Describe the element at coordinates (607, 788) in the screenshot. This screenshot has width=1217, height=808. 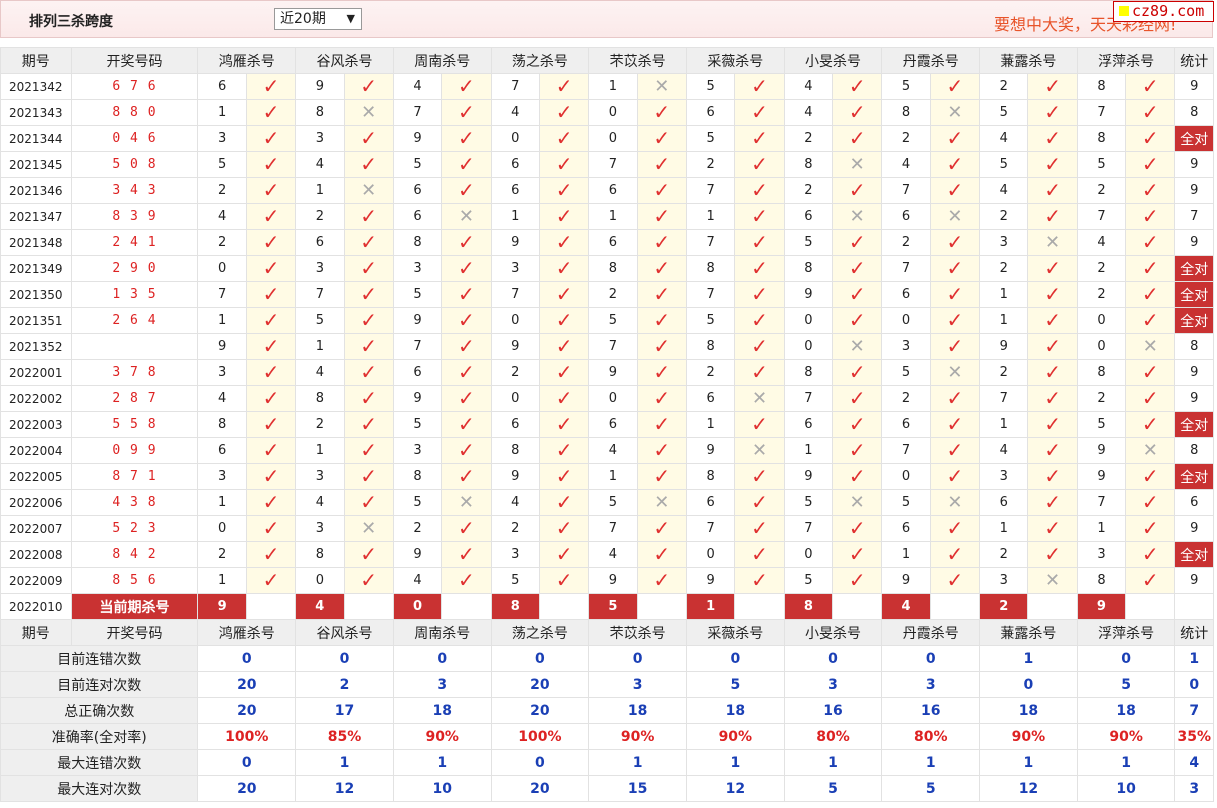
I see `summary-row: 最大连对次数 20 12 10 20 15 12 5 5 12 10 3` at that location.